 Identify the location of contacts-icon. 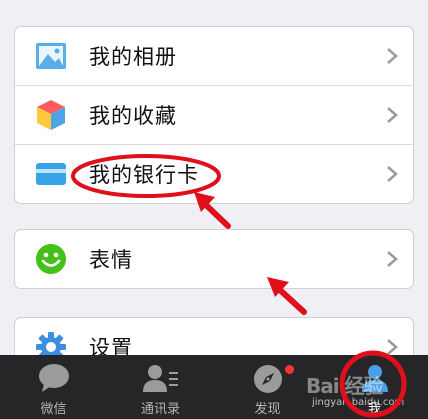
(161, 380).